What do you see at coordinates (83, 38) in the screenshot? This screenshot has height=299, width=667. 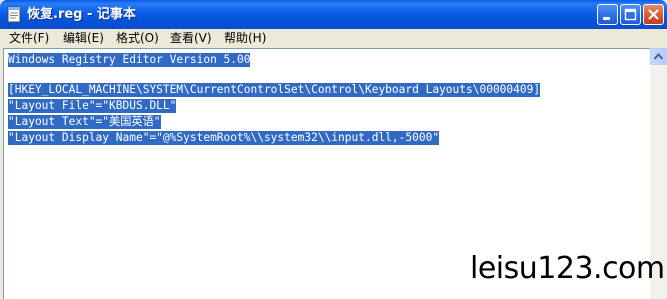 I see `menu-edit: 编辑(E)` at bounding box center [83, 38].